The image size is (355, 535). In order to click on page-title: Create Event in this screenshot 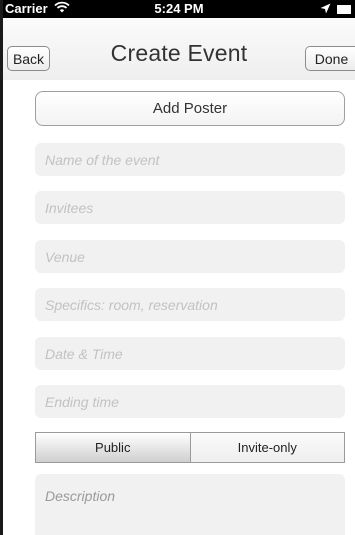, I will do `click(179, 53)`.